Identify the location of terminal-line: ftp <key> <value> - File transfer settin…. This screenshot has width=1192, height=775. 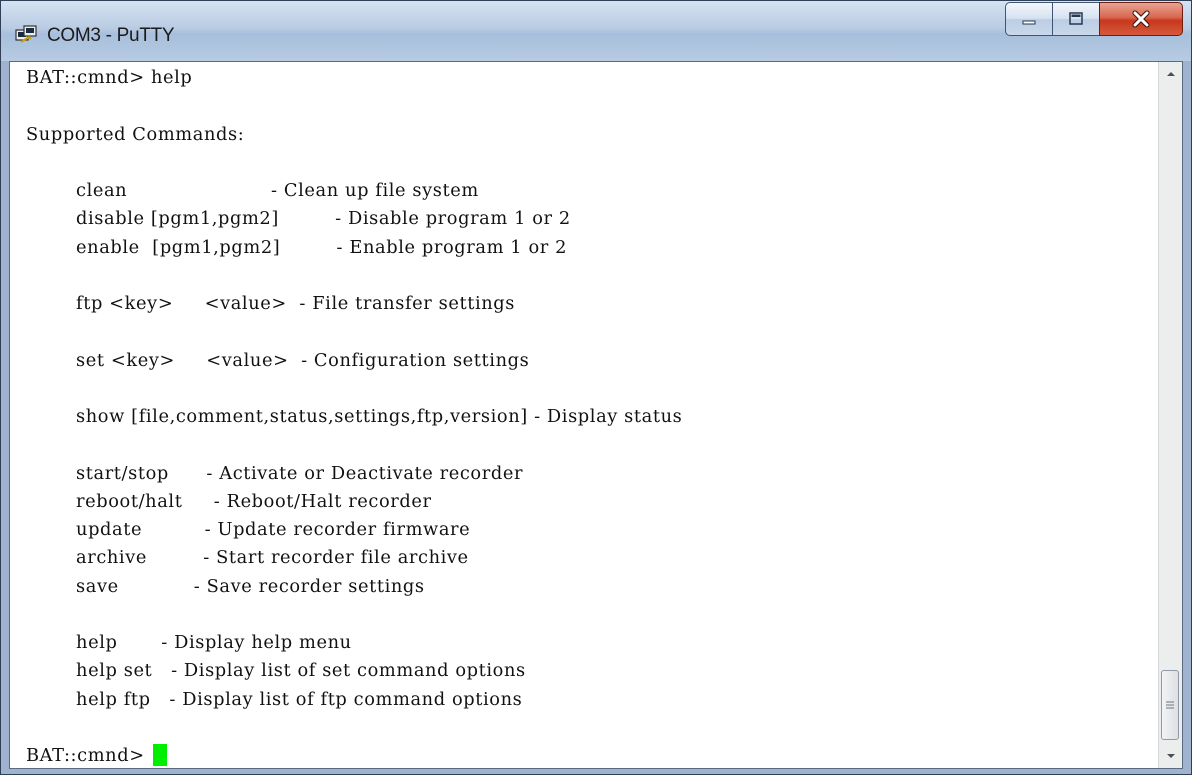
(270, 303).